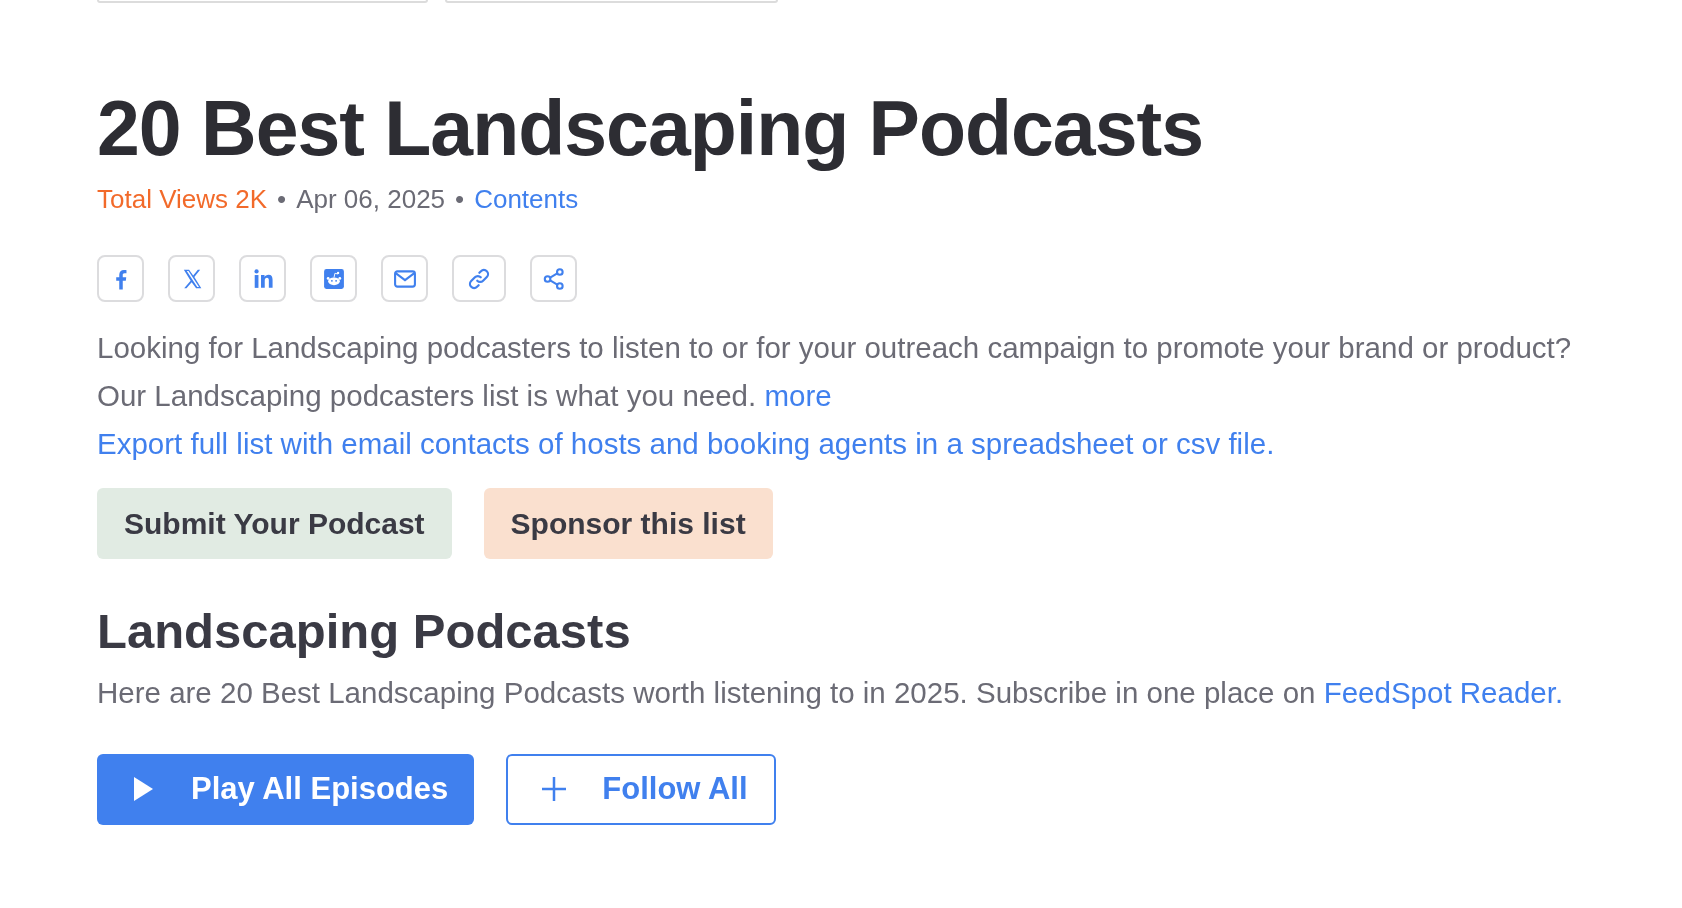 This screenshot has height=908, width=1682. Describe the element at coordinates (526, 199) in the screenshot. I see `contents-link: Contents` at that location.